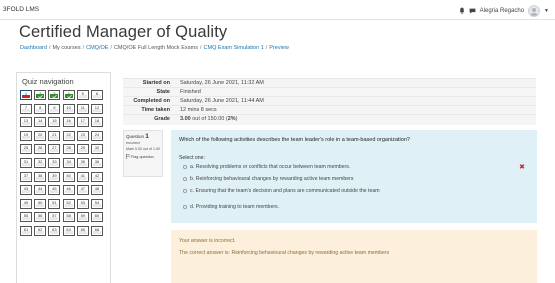 Image resolution: width=555 pixels, height=283 pixels. What do you see at coordinates (26, 135) in the screenshot?
I see `question-nav-button: 19` at bounding box center [26, 135].